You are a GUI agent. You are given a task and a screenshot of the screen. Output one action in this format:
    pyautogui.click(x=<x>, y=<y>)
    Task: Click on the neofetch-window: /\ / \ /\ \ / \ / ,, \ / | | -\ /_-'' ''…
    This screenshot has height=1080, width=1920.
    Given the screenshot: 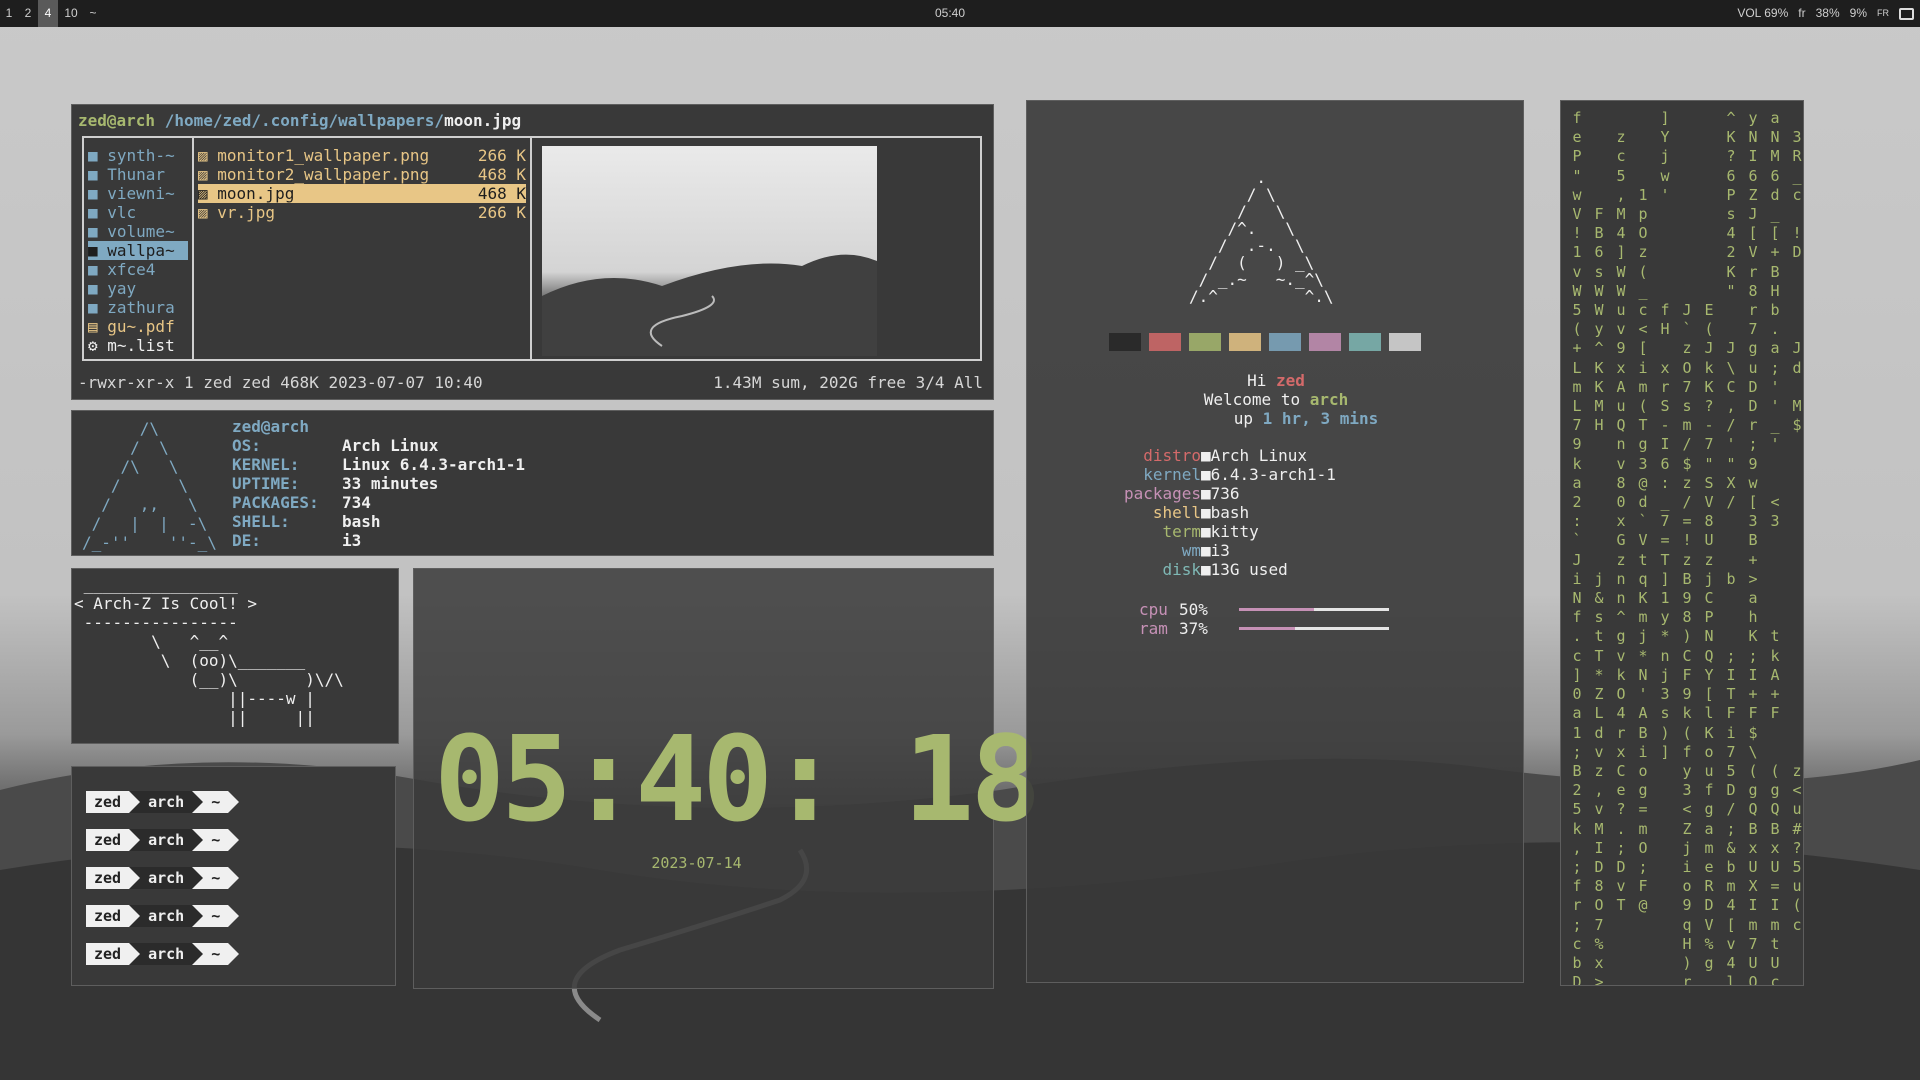 What is the action you would take?
    pyautogui.click(x=532, y=483)
    